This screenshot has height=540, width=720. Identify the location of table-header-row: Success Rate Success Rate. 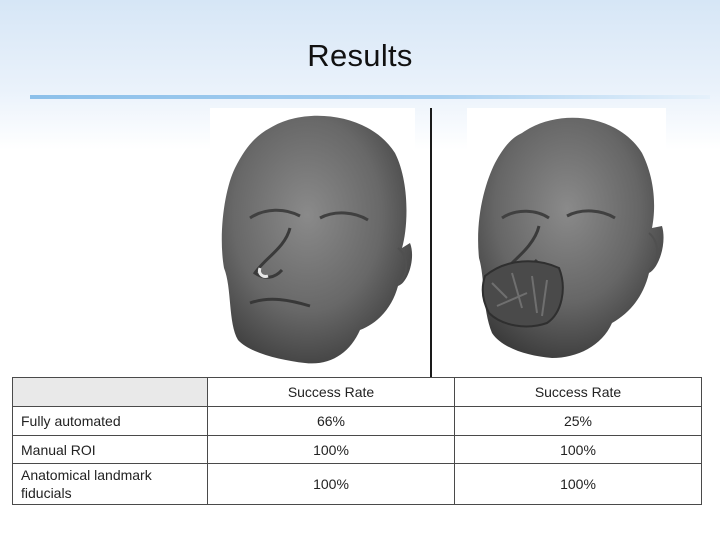
(357, 392).